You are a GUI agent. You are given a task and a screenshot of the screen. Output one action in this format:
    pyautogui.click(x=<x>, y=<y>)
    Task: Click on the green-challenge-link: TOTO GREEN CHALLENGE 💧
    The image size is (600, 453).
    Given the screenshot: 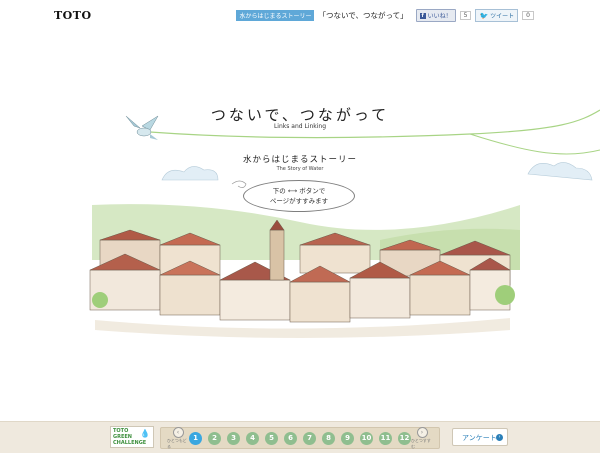 What is the action you would take?
    pyautogui.click(x=132, y=437)
    